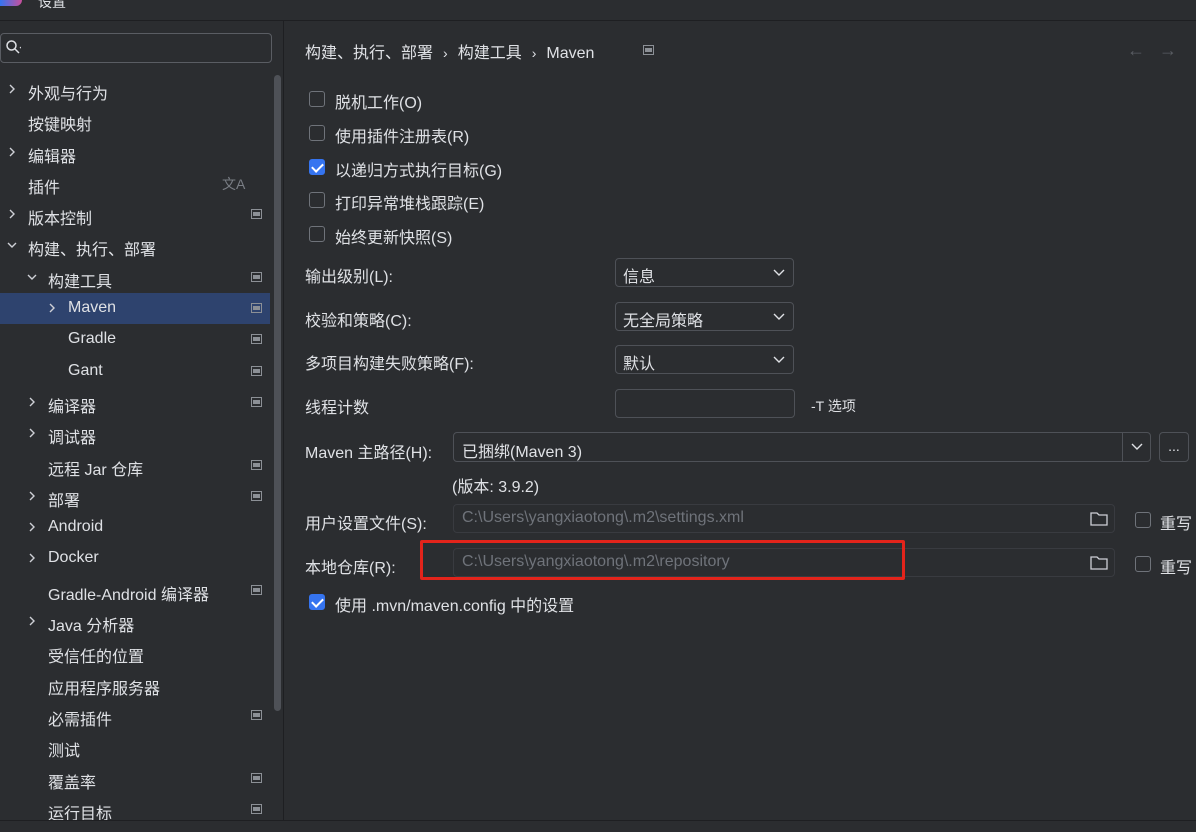 The image size is (1196, 832). I want to click on stacktrace-checkbox, so click(317, 200).